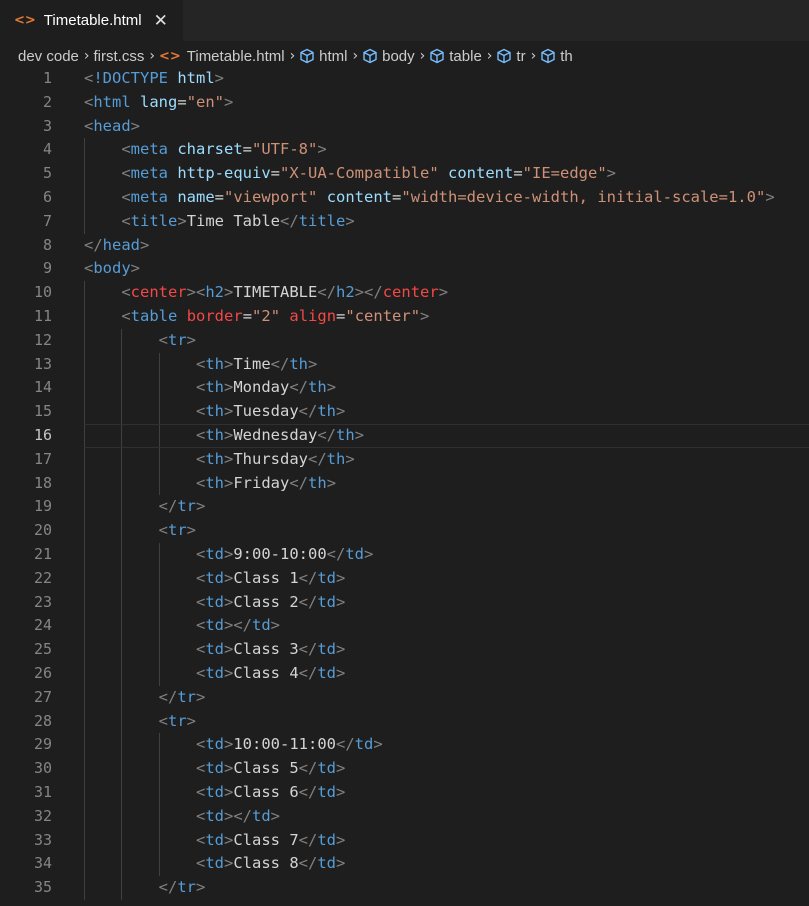 Image resolution: width=809 pixels, height=906 pixels. Describe the element at coordinates (404, 793) in the screenshot. I see `code-line: 31 <td>Class 6</td>` at that location.